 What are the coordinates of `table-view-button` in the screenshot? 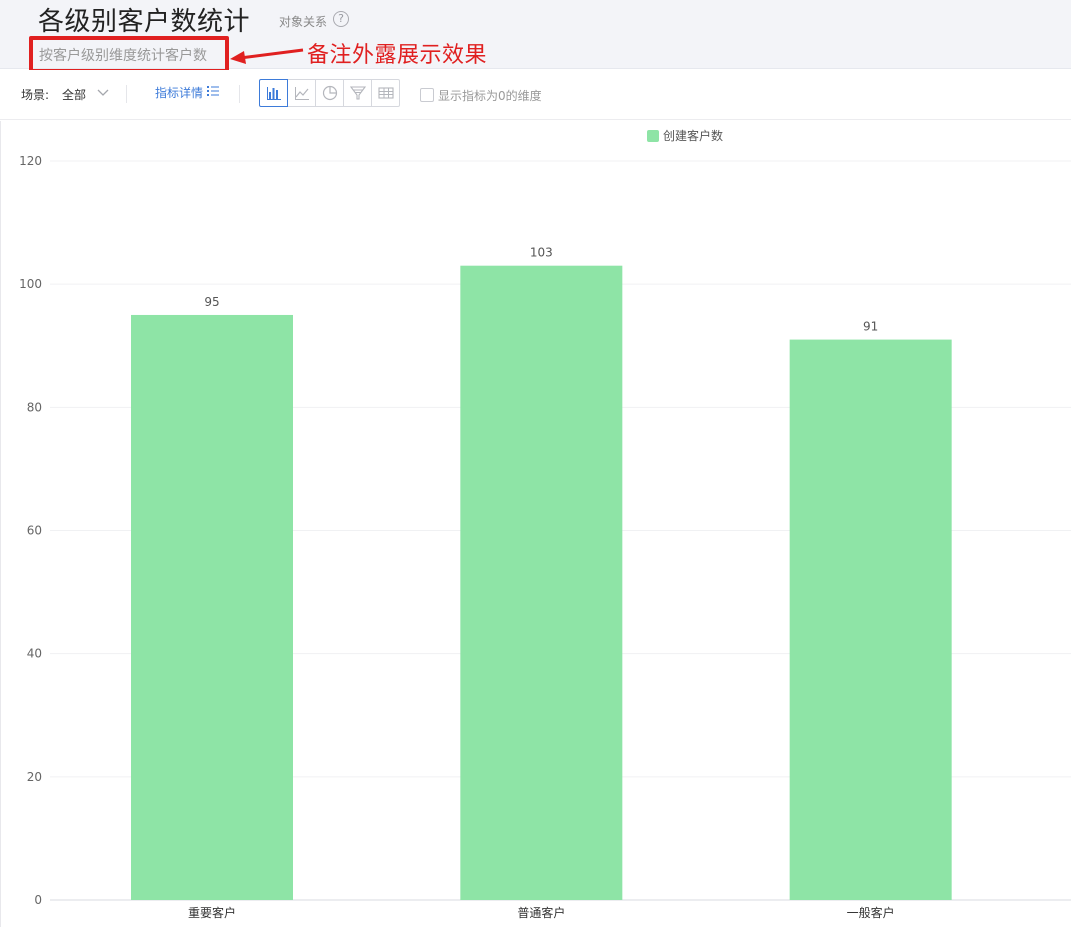 It's located at (385, 93).